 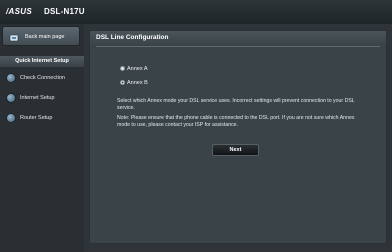 What do you see at coordinates (14, 37) in the screenshot?
I see `home-icon` at bounding box center [14, 37].